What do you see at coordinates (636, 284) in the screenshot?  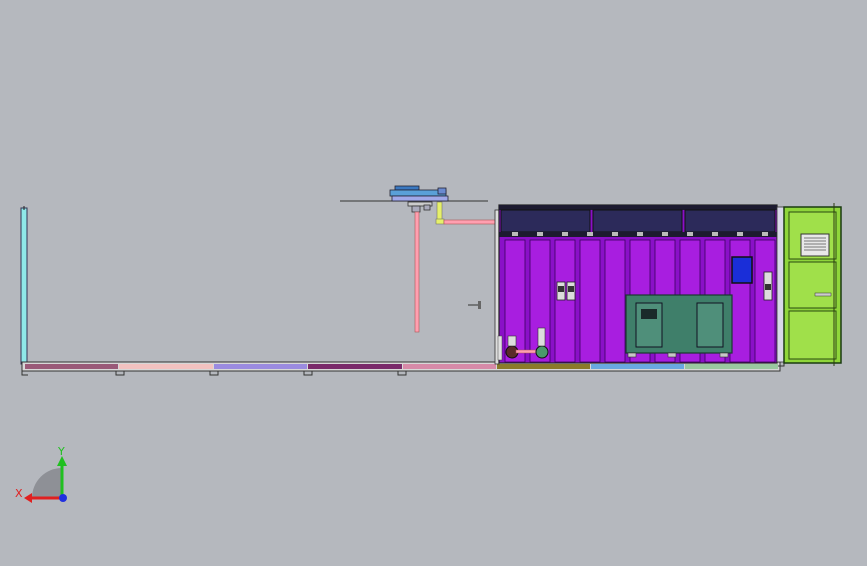 I see `equipment-cabinet` at bounding box center [636, 284].